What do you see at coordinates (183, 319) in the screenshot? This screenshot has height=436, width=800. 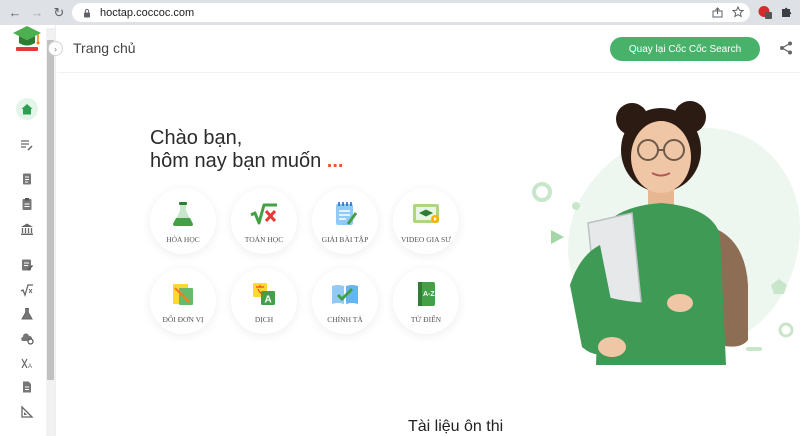 I see `tile-label: ĐỔI ĐƠN VỊ` at bounding box center [183, 319].